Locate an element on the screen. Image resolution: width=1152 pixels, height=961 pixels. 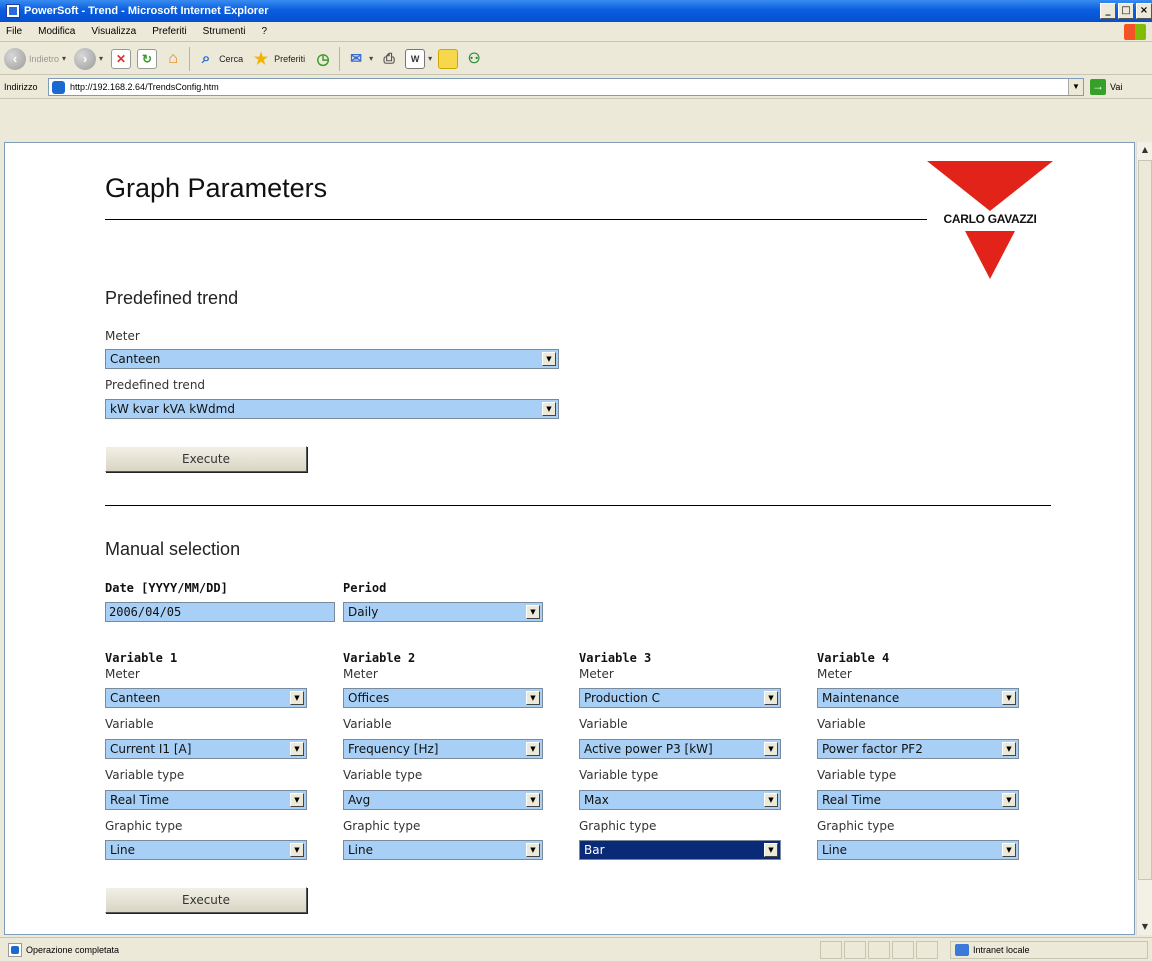
refresh-icon: ↻ is located at coordinates (147, 58).